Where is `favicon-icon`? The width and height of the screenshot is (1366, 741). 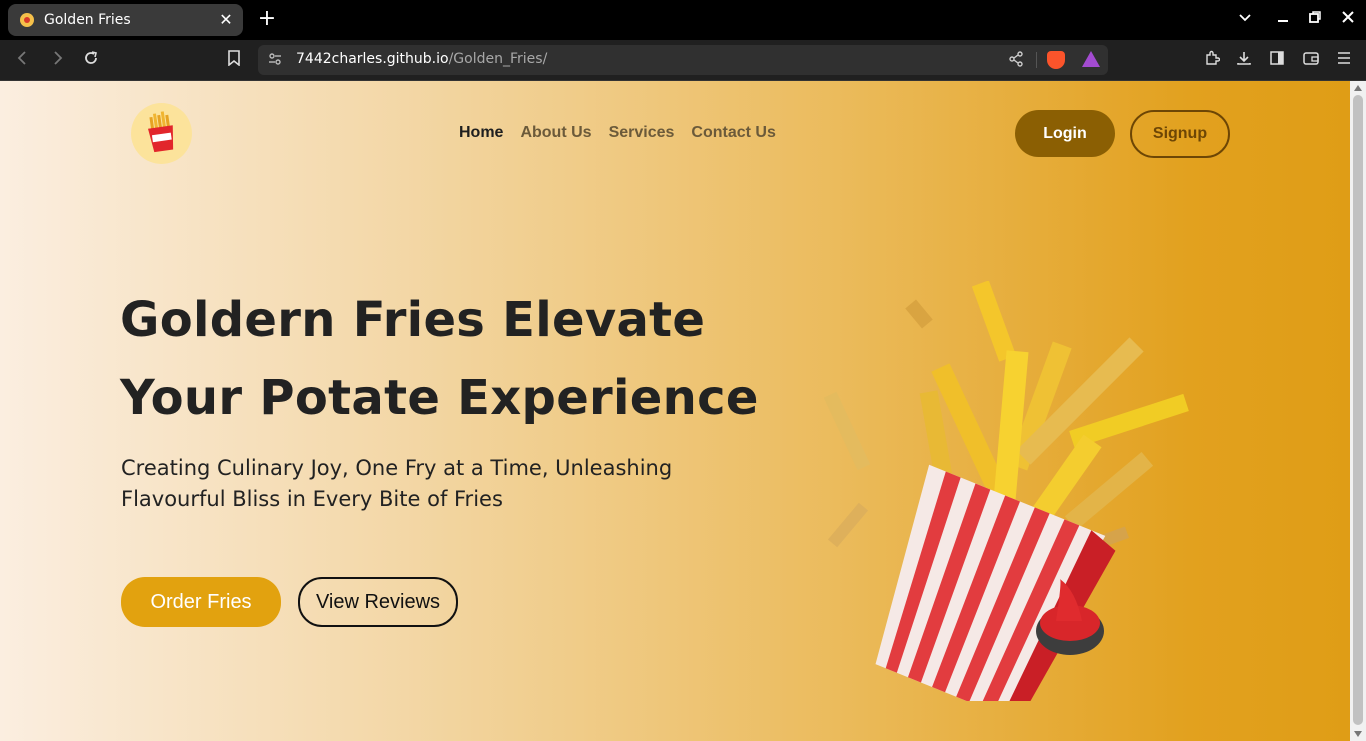
favicon-icon is located at coordinates (27, 20).